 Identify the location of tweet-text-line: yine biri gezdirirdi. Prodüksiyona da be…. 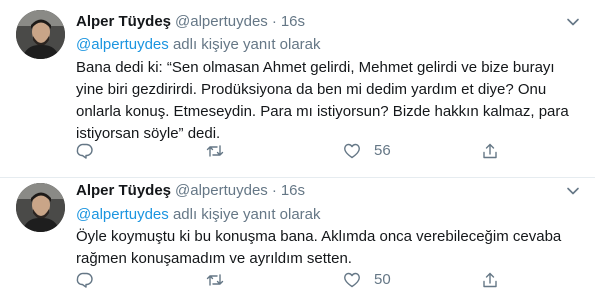
(311, 89).